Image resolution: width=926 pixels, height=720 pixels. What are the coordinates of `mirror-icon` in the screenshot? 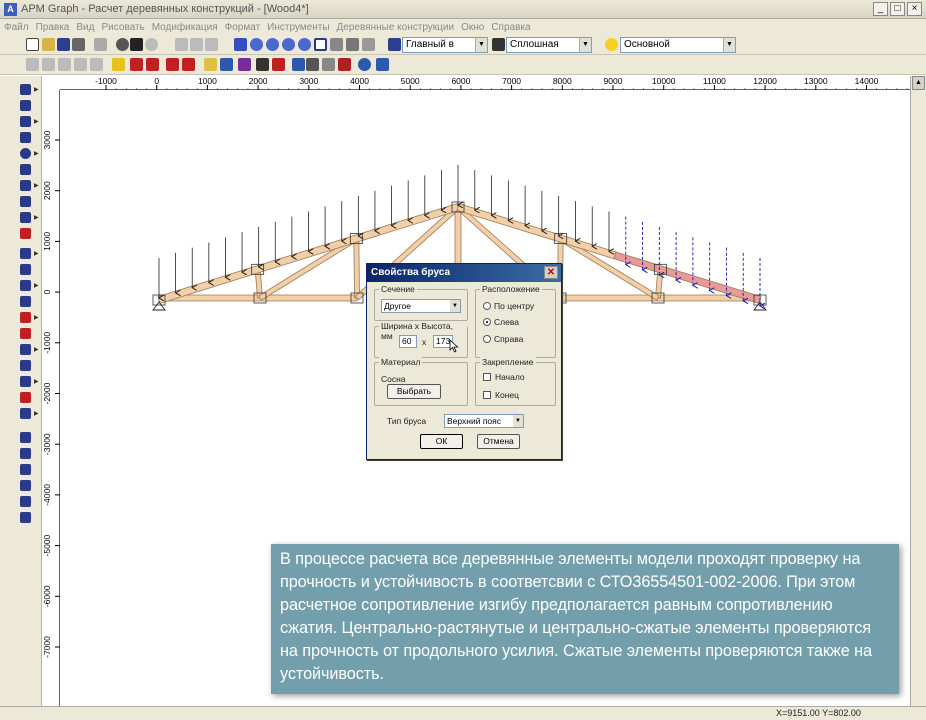 It's located at (25, 301).